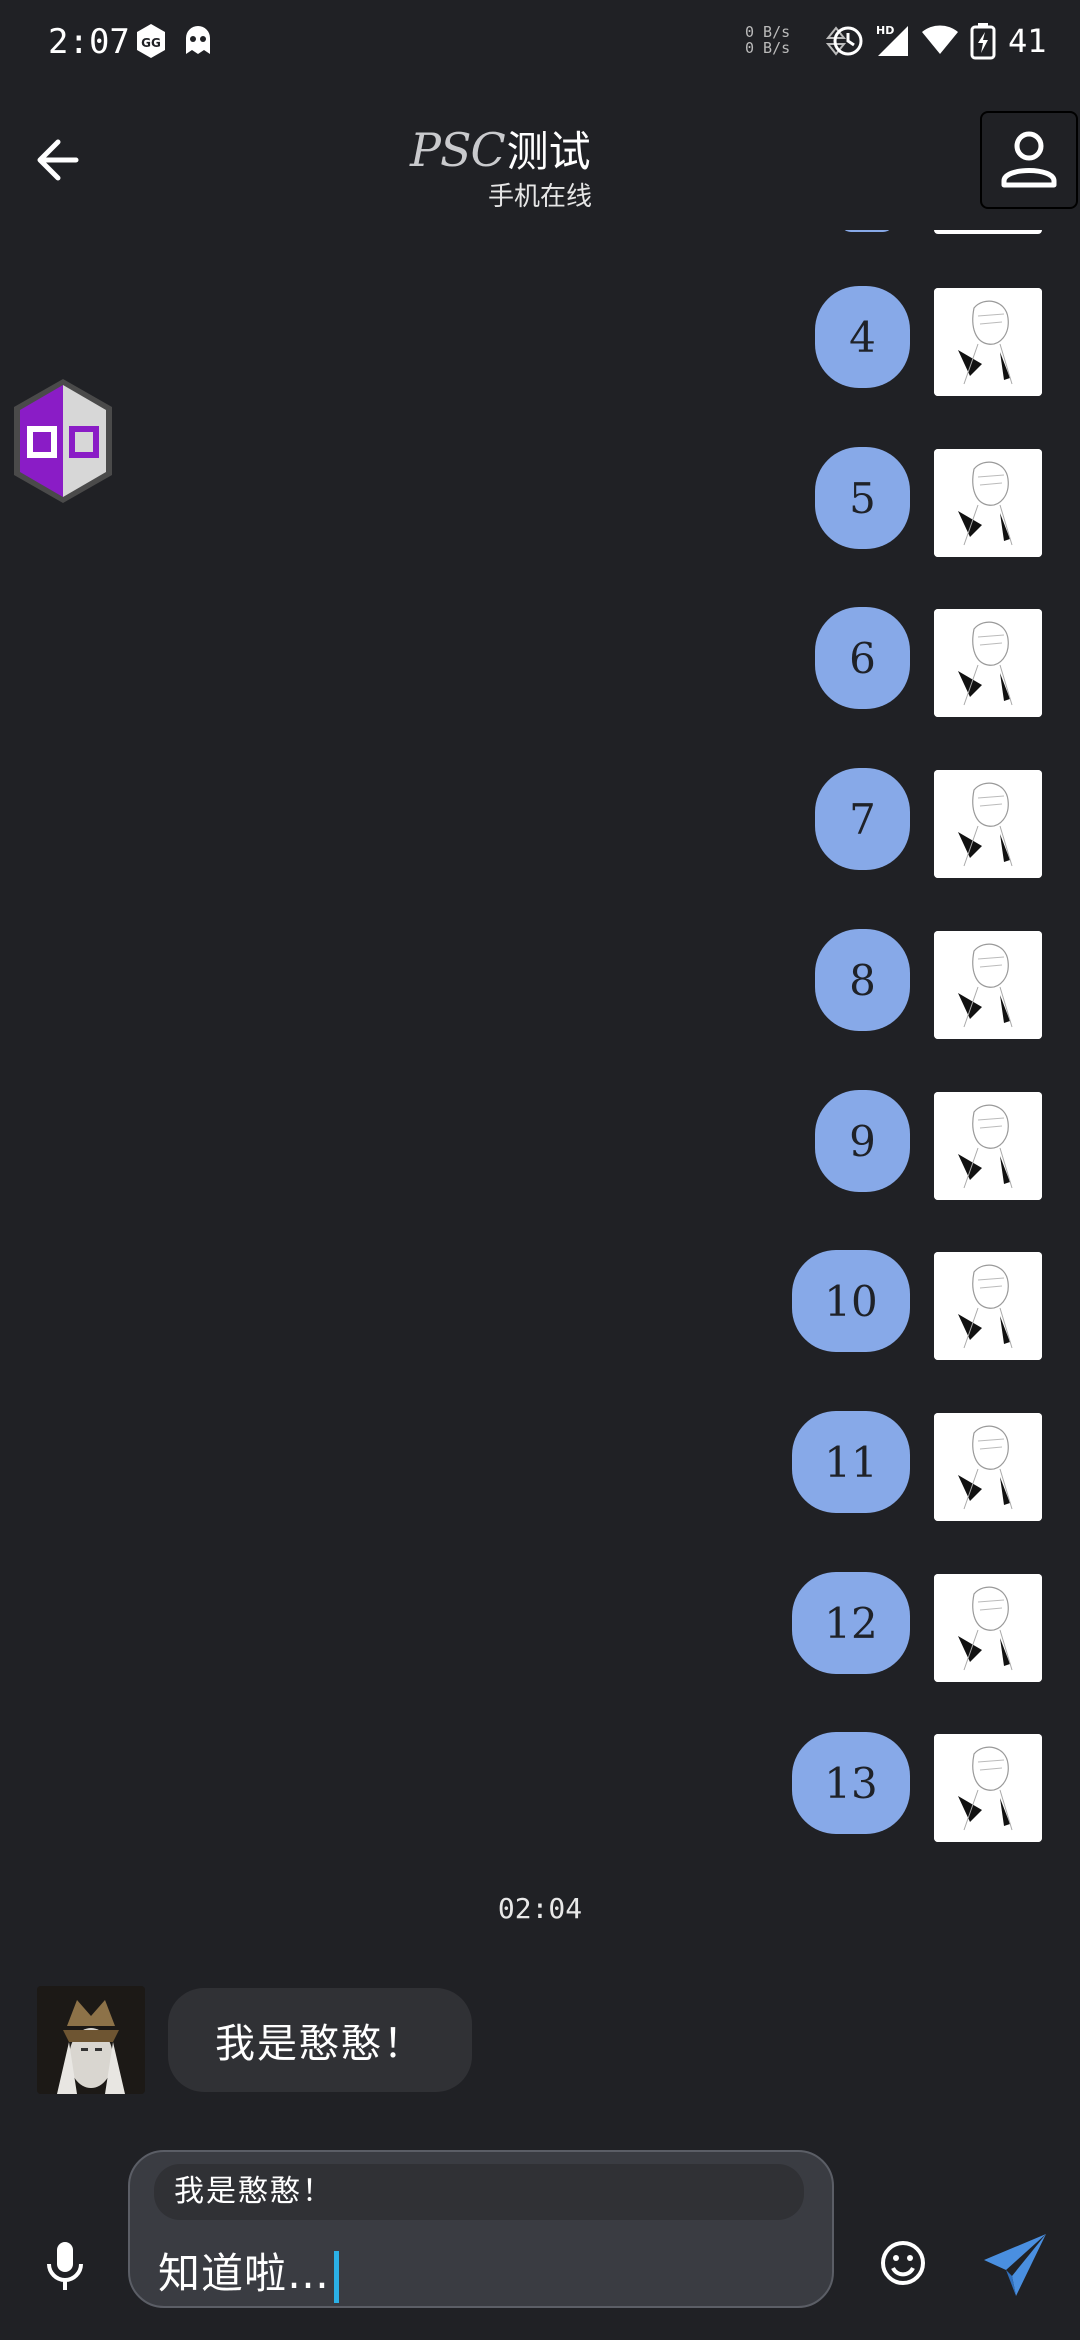 The image size is (1080, 2340). Describe the element at coordinates (851, 1783) in the screenshot. I see `sent-bubble: 13` at that location.